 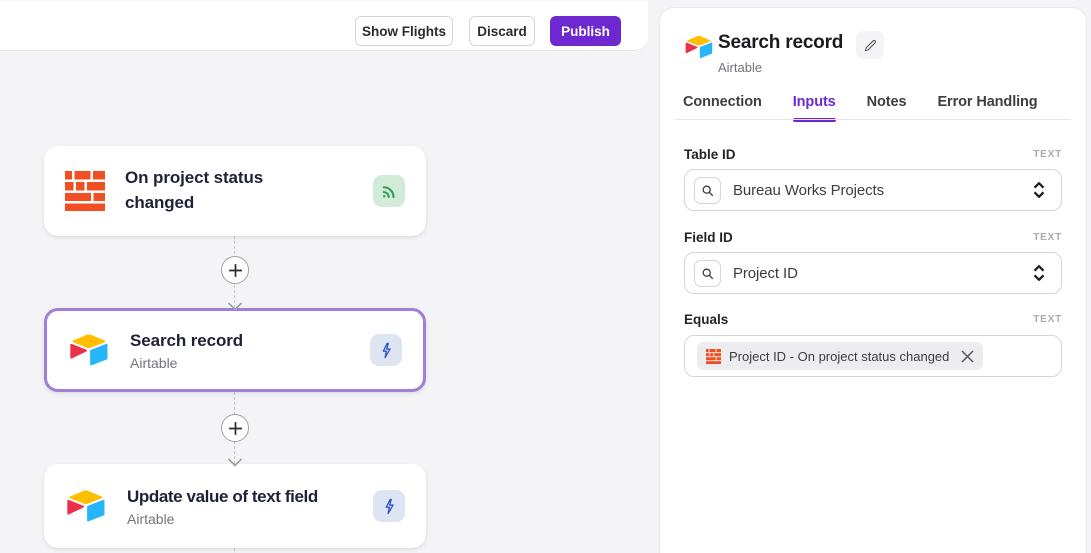 I want to click on workflow-node-search-record: Search record Airtable, so click(x=235, y=350).